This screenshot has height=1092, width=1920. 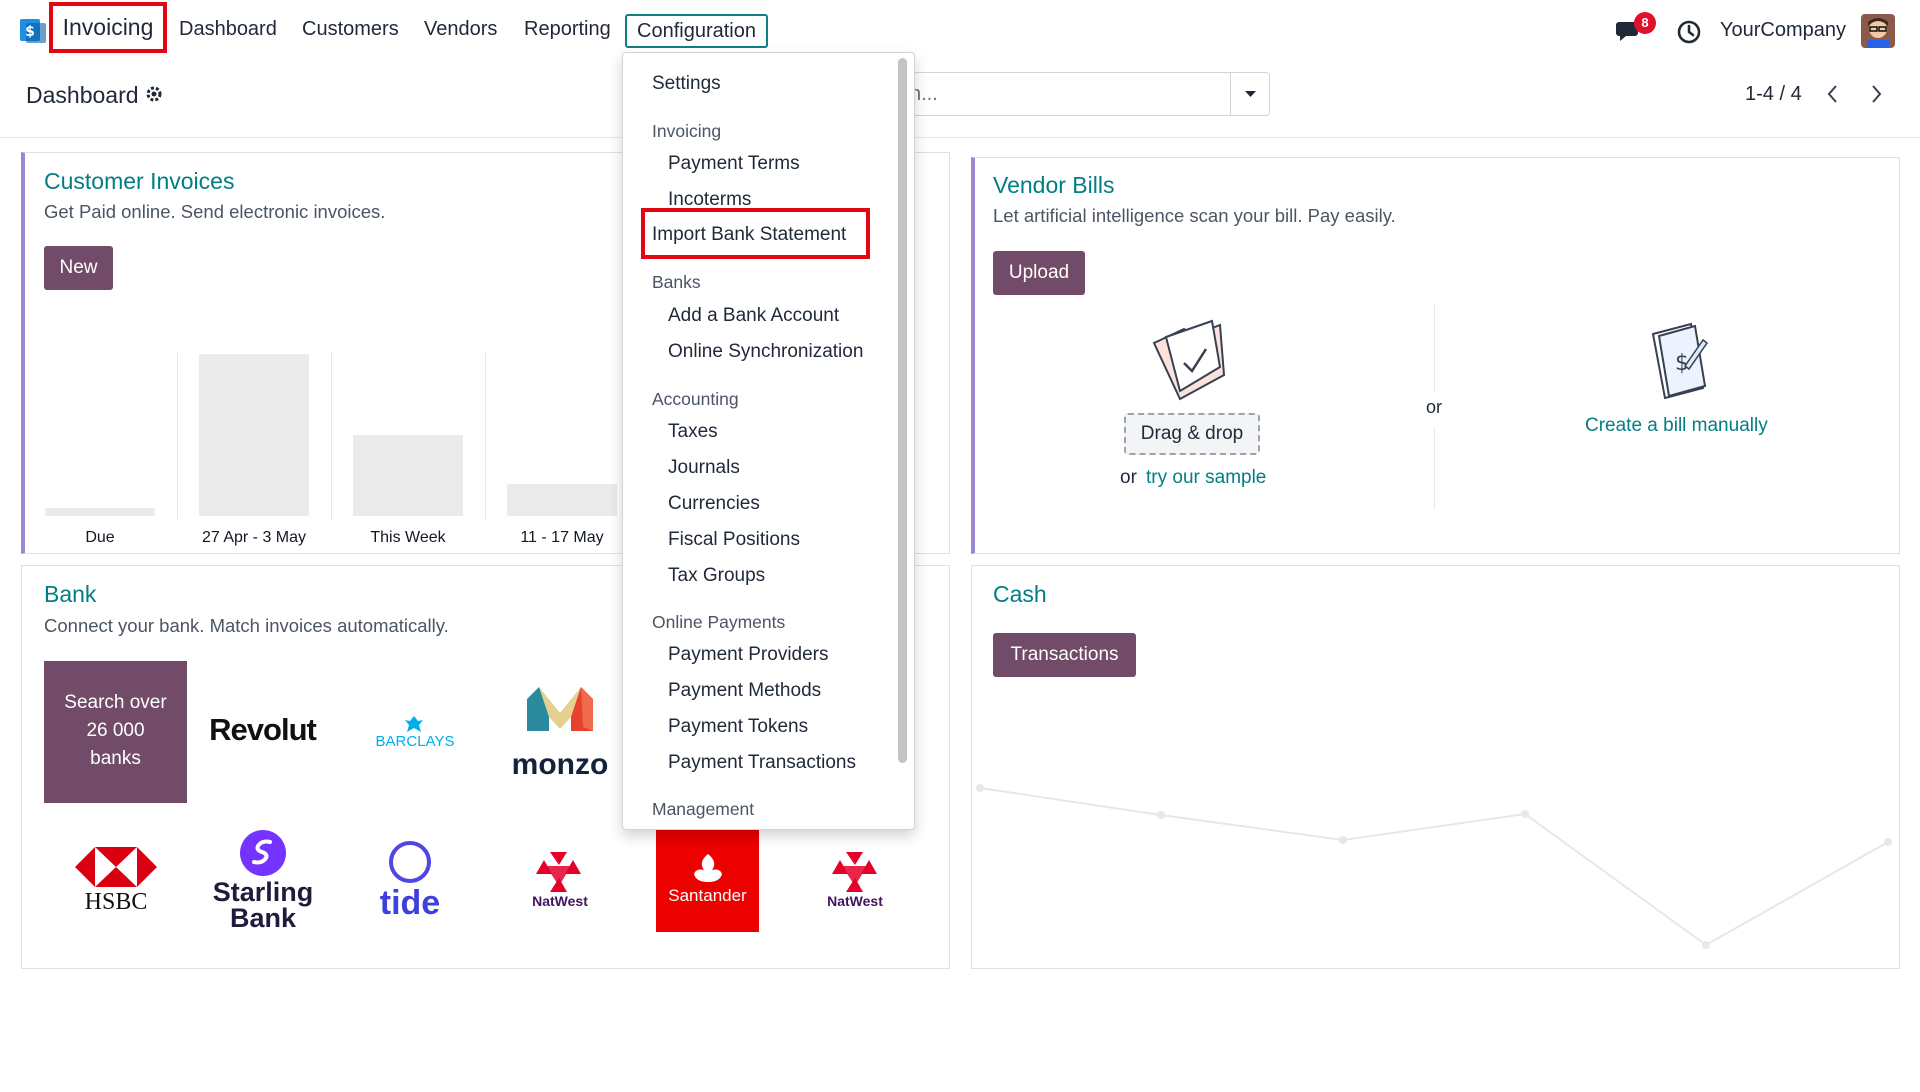 I want to click on create-bill-manually-link: Create a bill manually, so click(x=1676, y=426).